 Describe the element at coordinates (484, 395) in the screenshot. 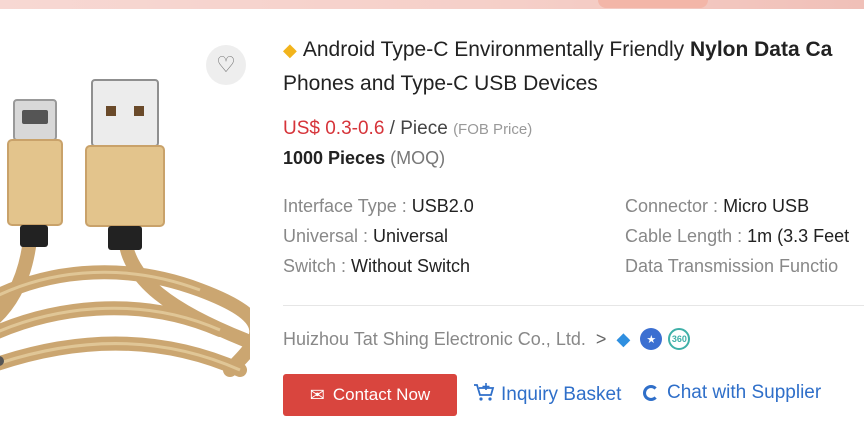

I see `cart-plus-icon` at that location.